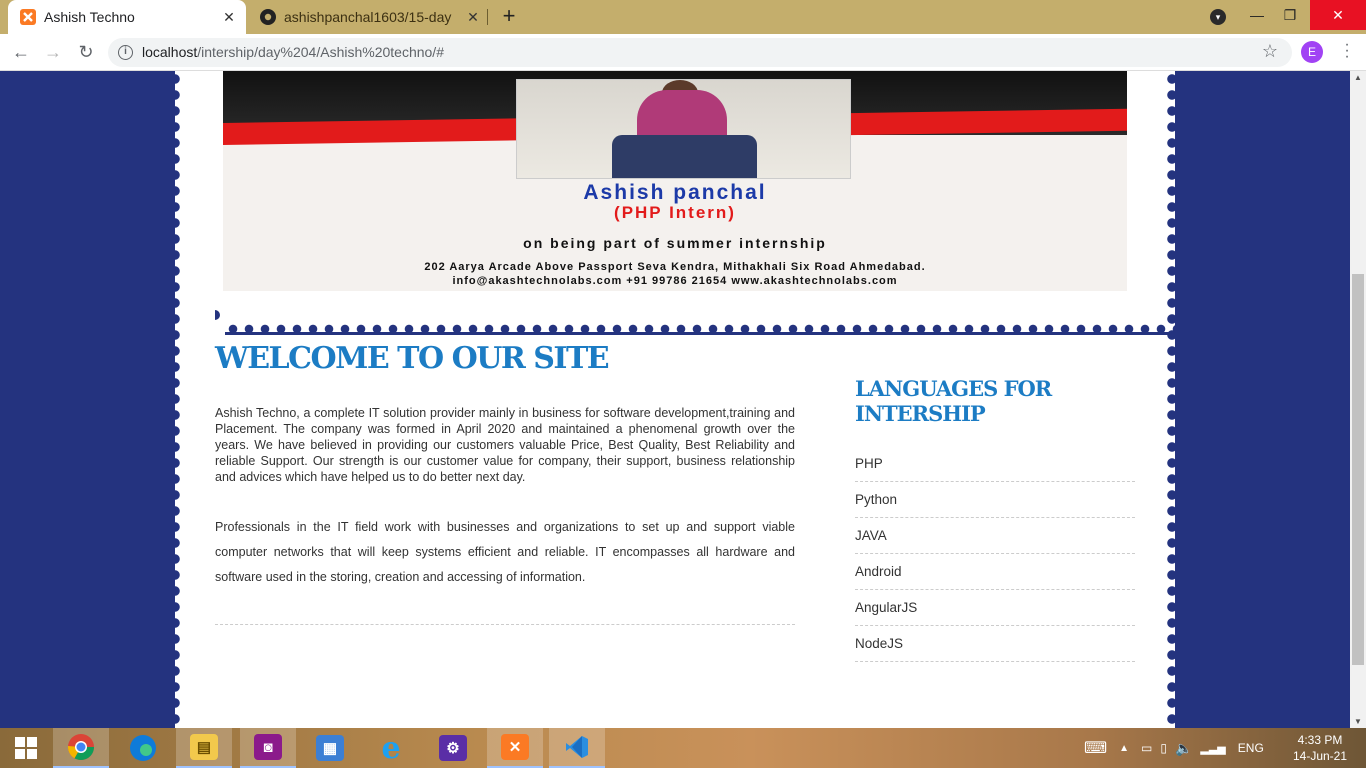 Image resolution: width=1366 pixels, height=768 pixels. Describe the element at coordinates (1358, 77) in the screenshot. I see `scroll-up-arrow: ▲` at that location.